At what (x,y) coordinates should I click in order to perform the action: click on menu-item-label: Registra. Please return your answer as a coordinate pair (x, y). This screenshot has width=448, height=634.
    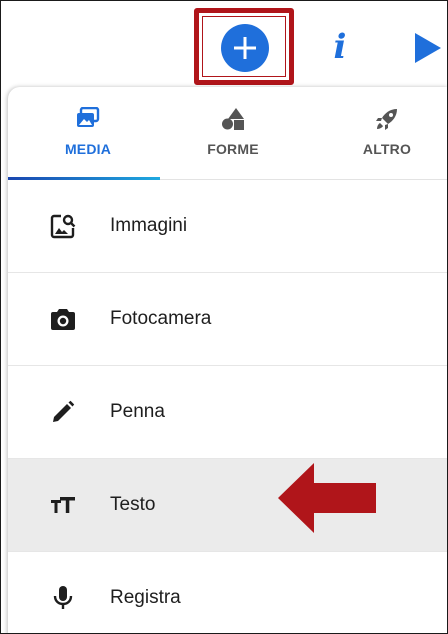
    Looking at the image, I should click on (145, 597).